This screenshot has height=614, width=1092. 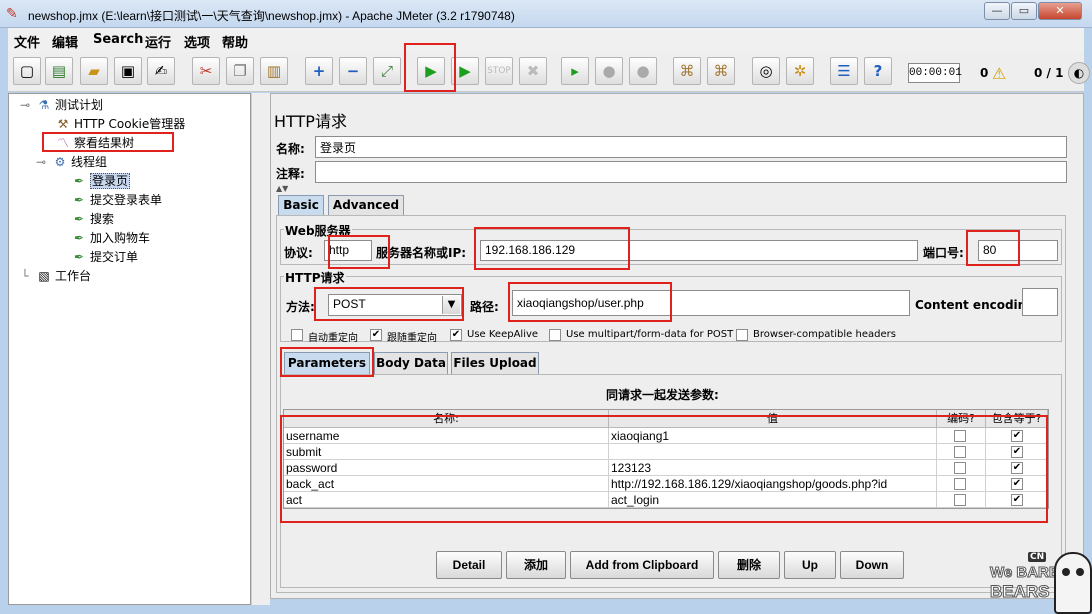 What do you see at coordinates (451, 305) in the screenshot?
I see `chevron-down-icon: ▼` at bounding box center [451, 305].